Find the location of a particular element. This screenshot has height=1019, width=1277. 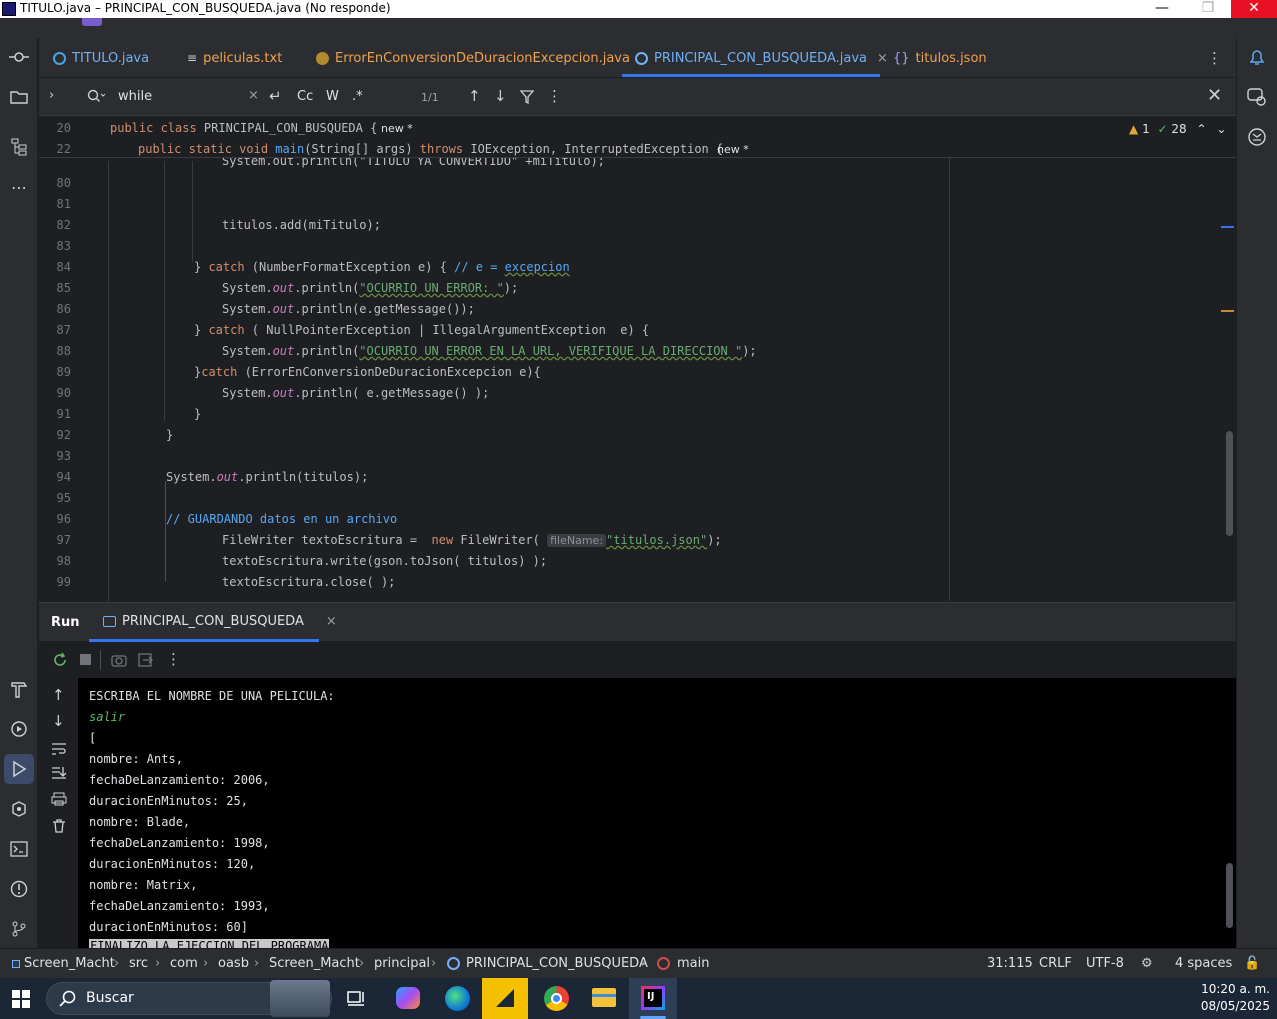

chrome-browser-icon is located at coordinates (556, 998).